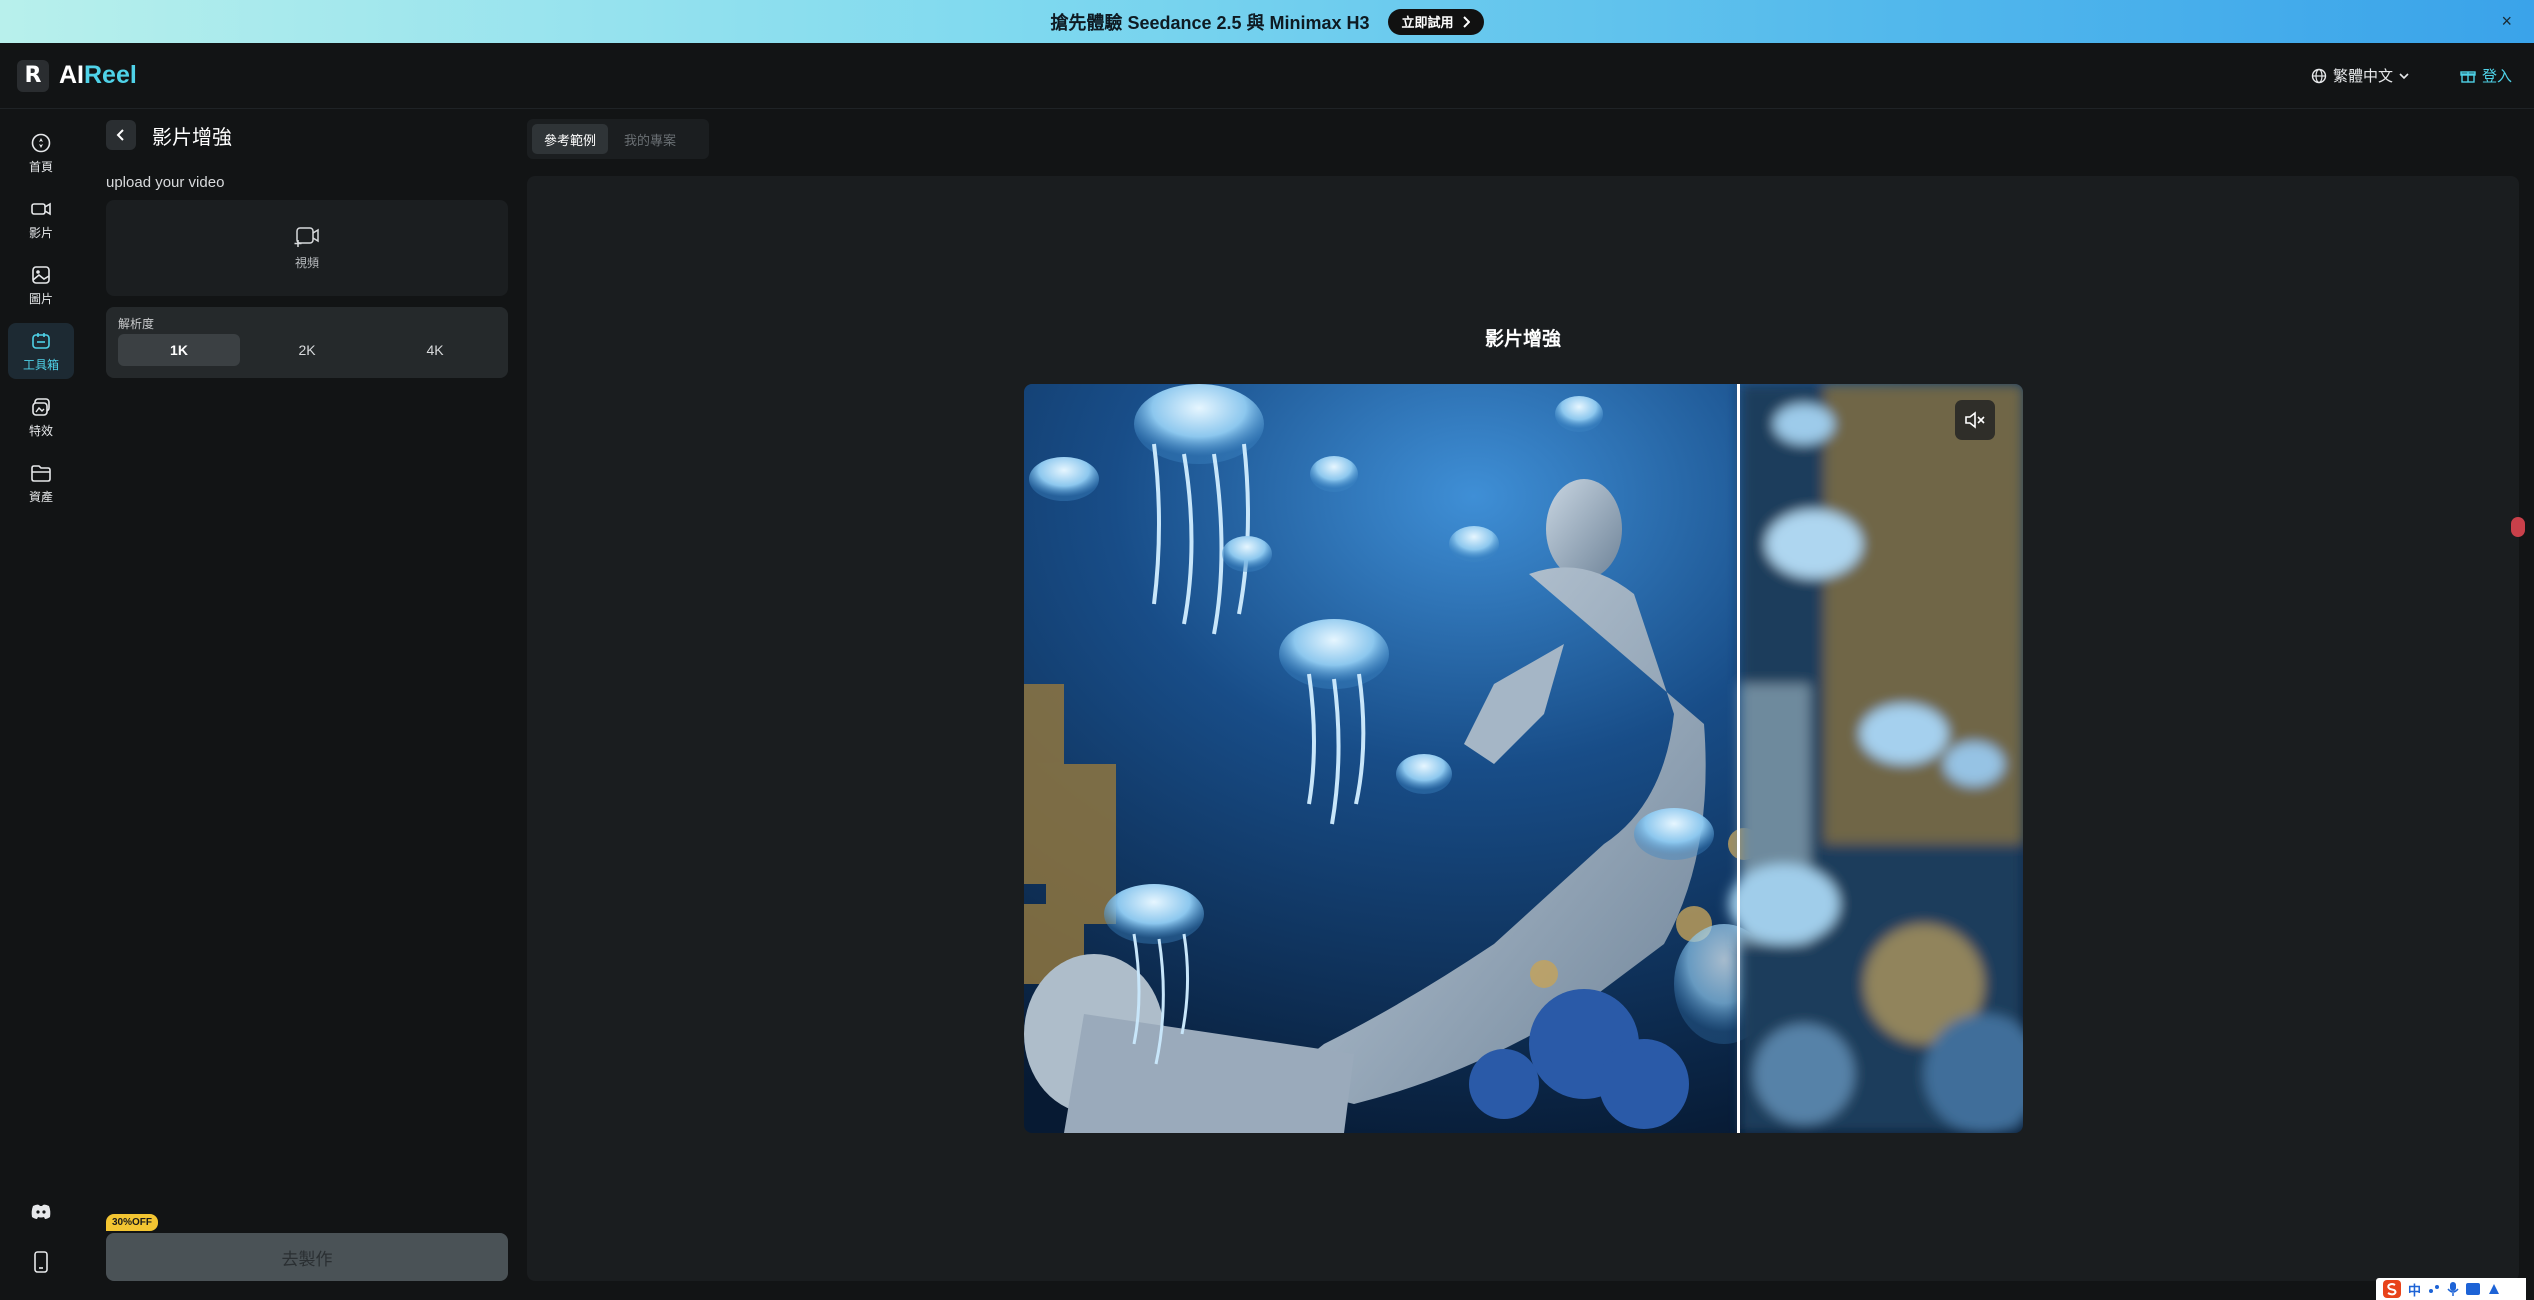  Describe the element at coordinates (1267, 76) in the screenshot. I see `app-header: R AIReel 繁體中文 登入` at that location.